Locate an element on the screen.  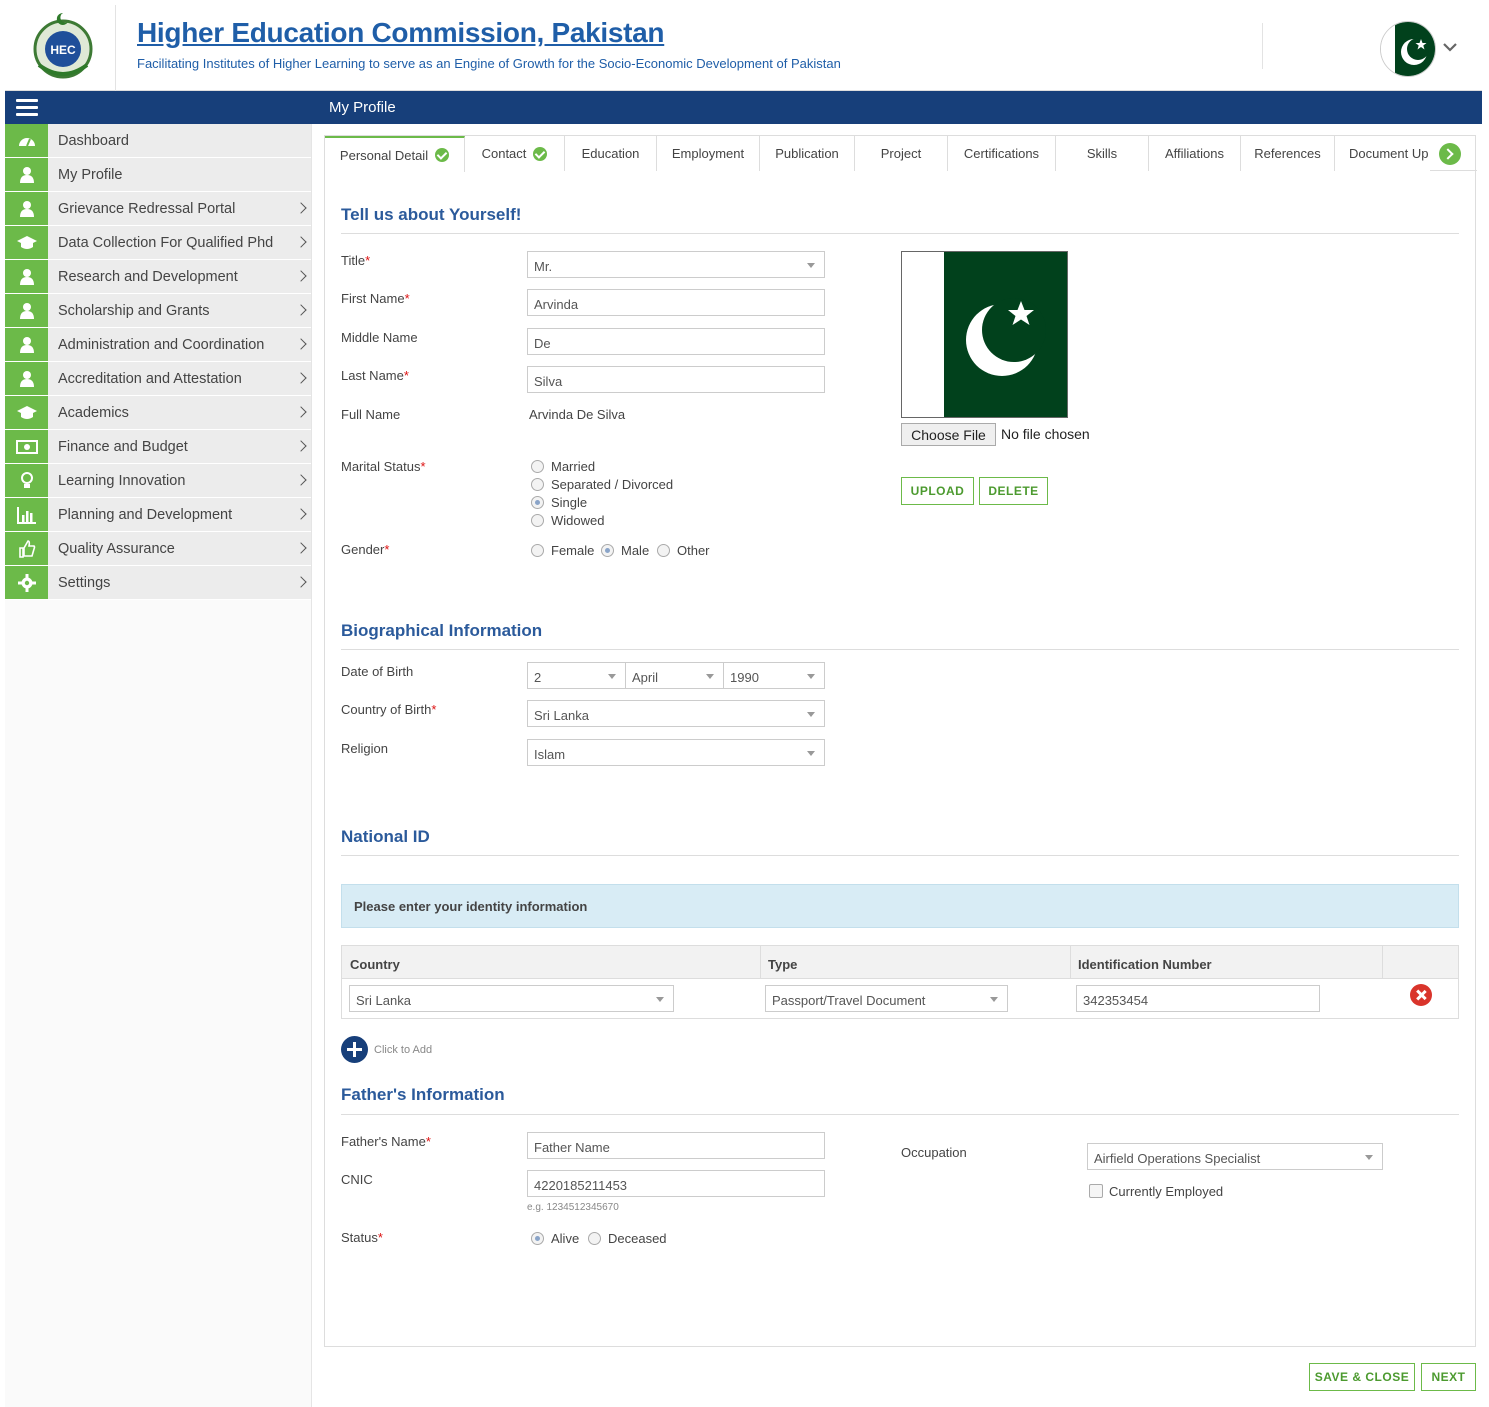
sidebar-item-label: Scholarship and Grants is located at coordinates (134, 311).